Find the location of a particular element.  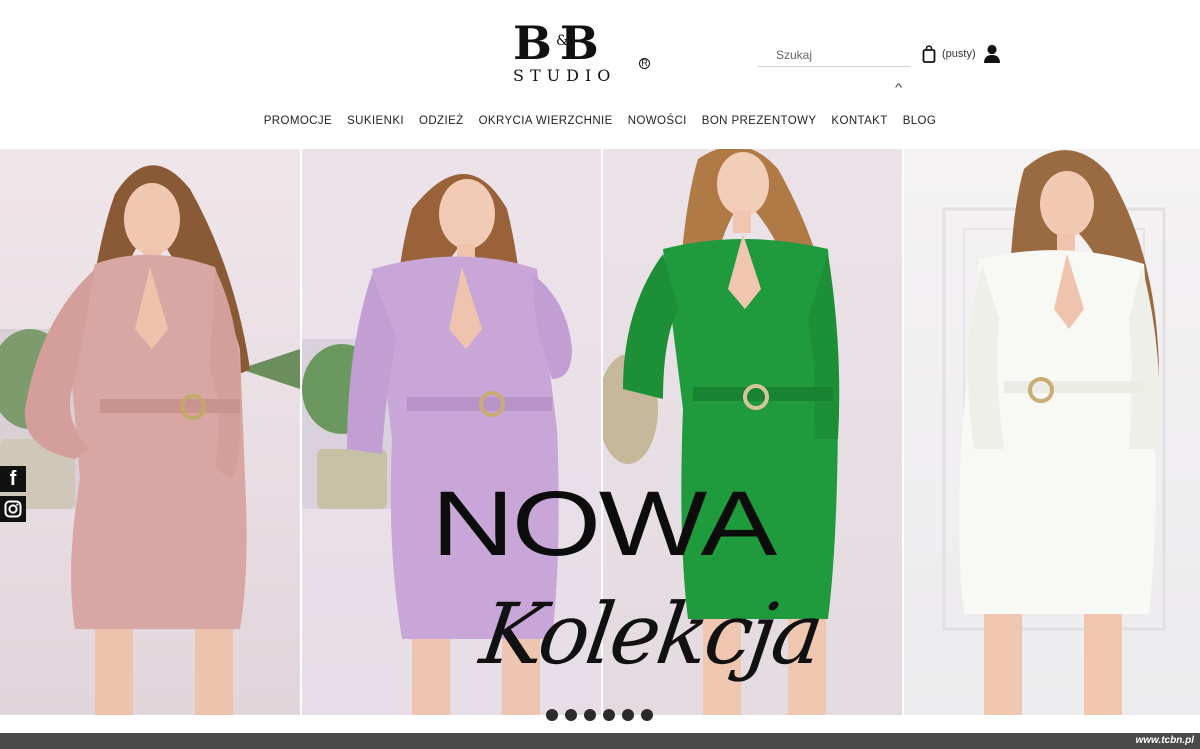

nav-item-blog: BLOG is located at coordinates (919, 122).